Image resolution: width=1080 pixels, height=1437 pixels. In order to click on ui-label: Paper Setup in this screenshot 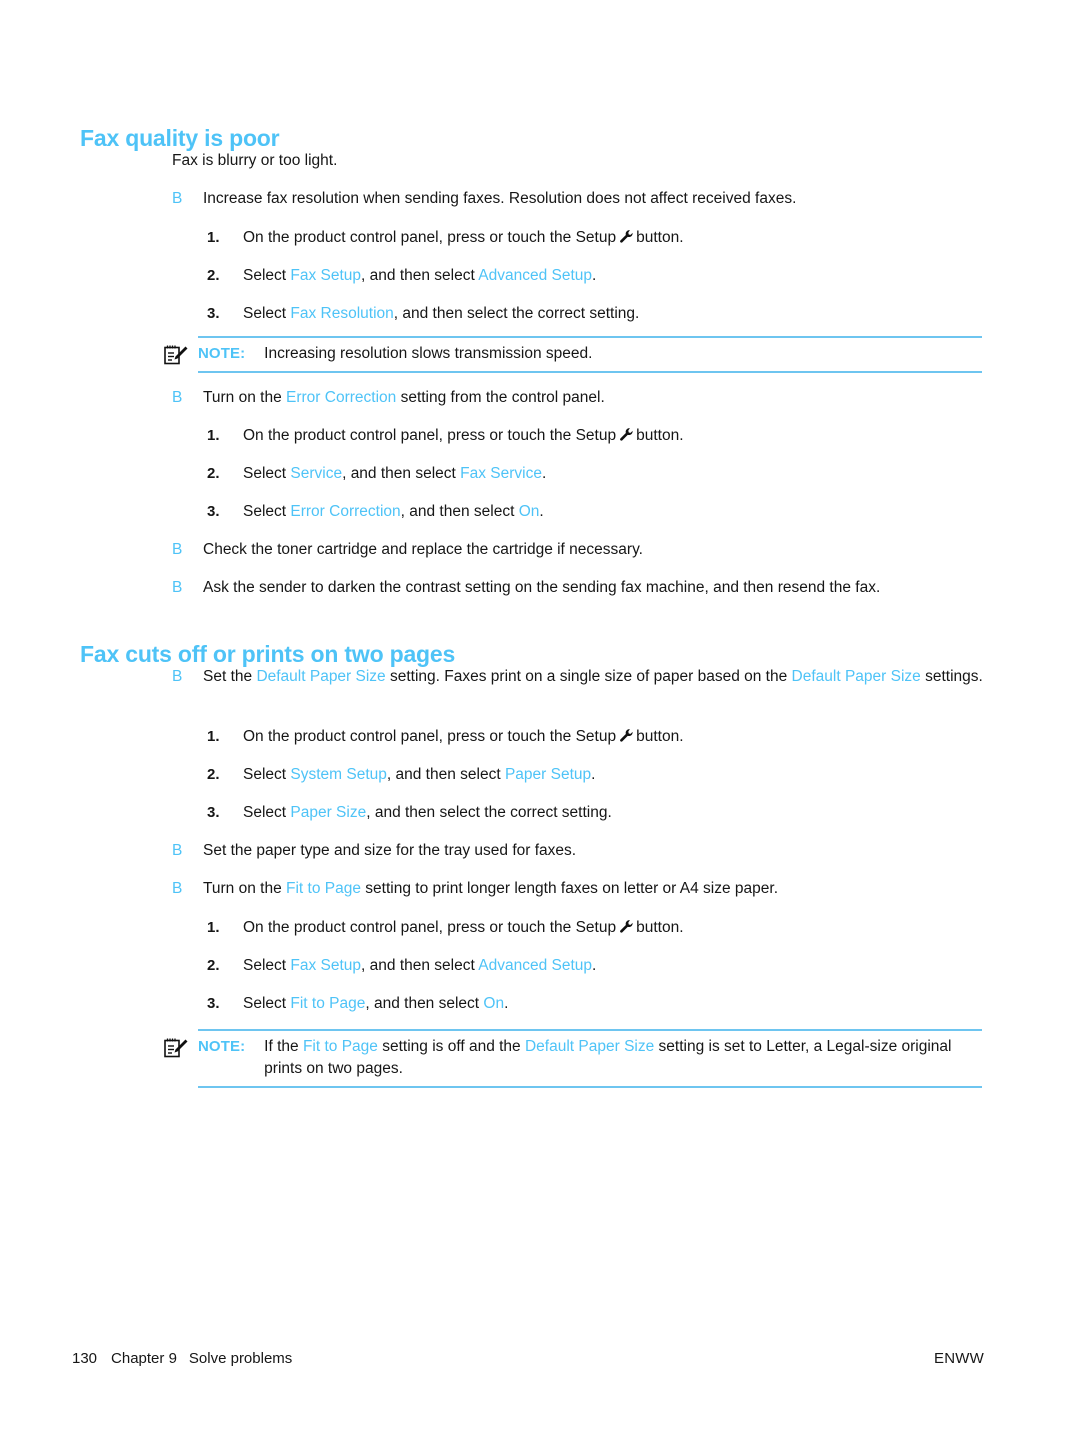, I will do `click(548, 774)`.